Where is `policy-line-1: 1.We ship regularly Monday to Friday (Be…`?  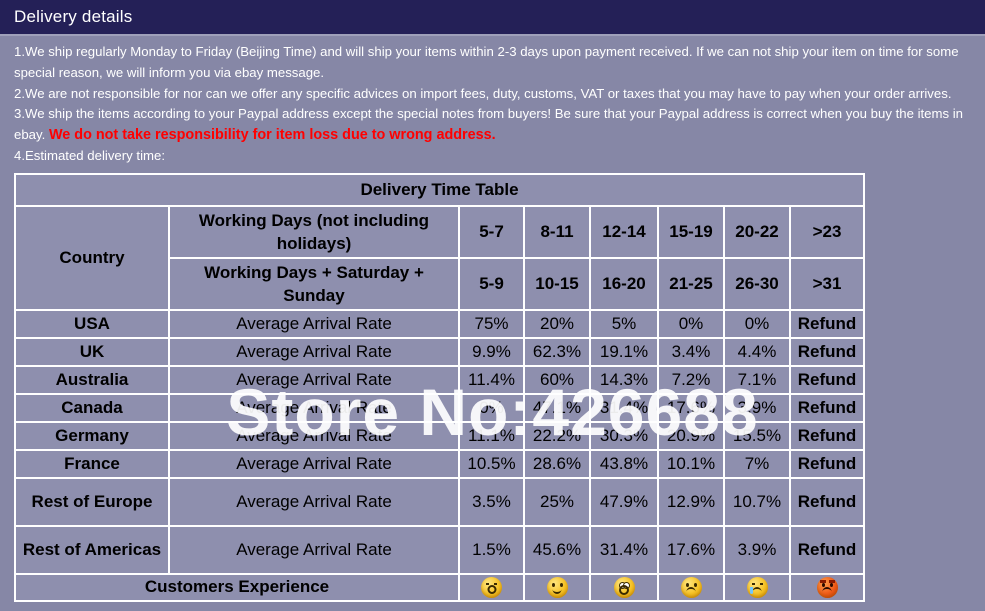
policy-line-1: 1.We ship regularly Monday to Friday (Be… is located at coordinates (486, 62).